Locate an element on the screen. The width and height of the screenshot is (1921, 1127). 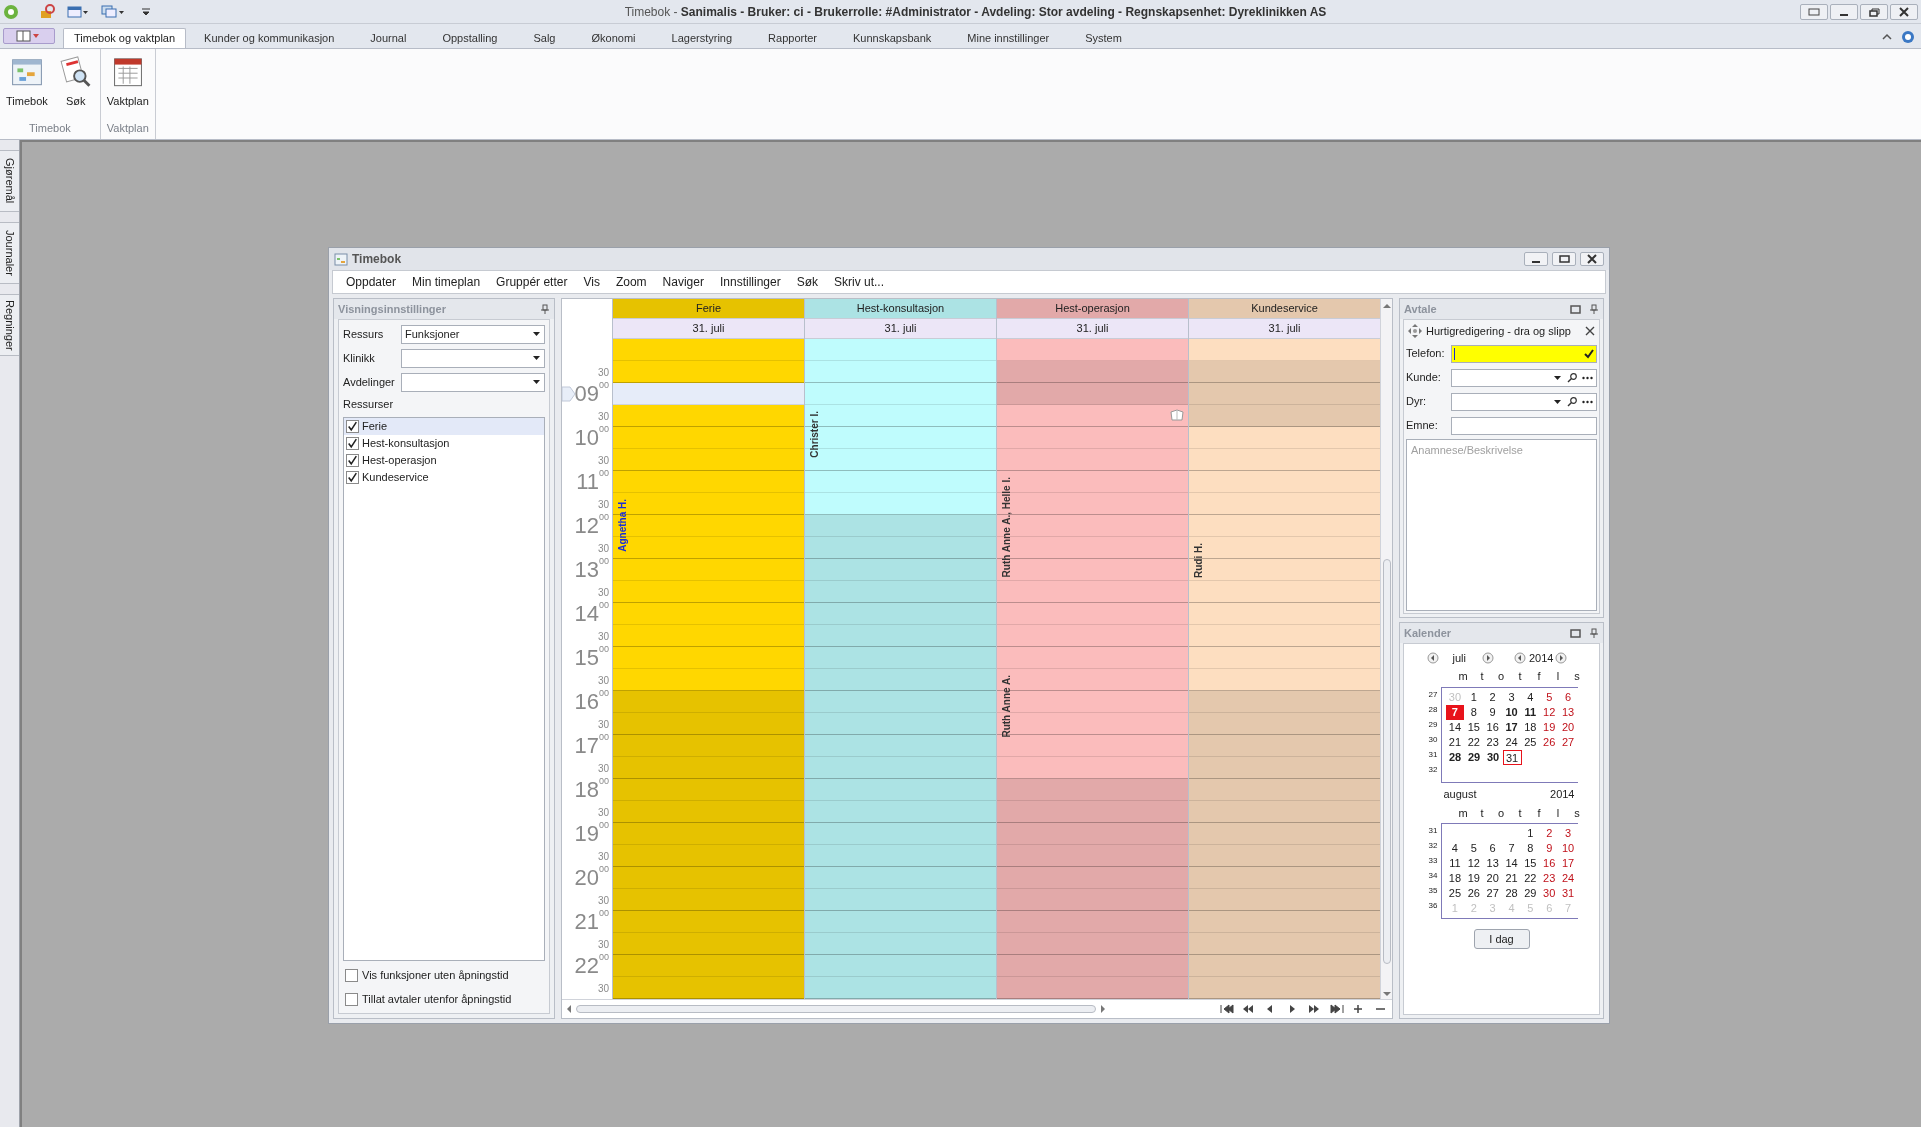
day-cell: 3 is located at coordinates (1568, 833).